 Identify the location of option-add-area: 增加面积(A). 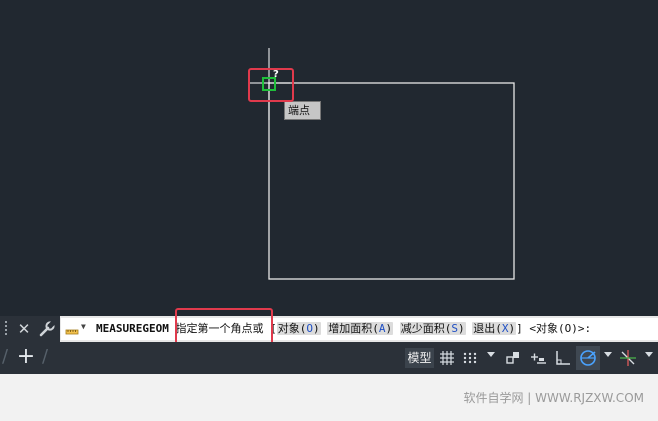
(360, 328).